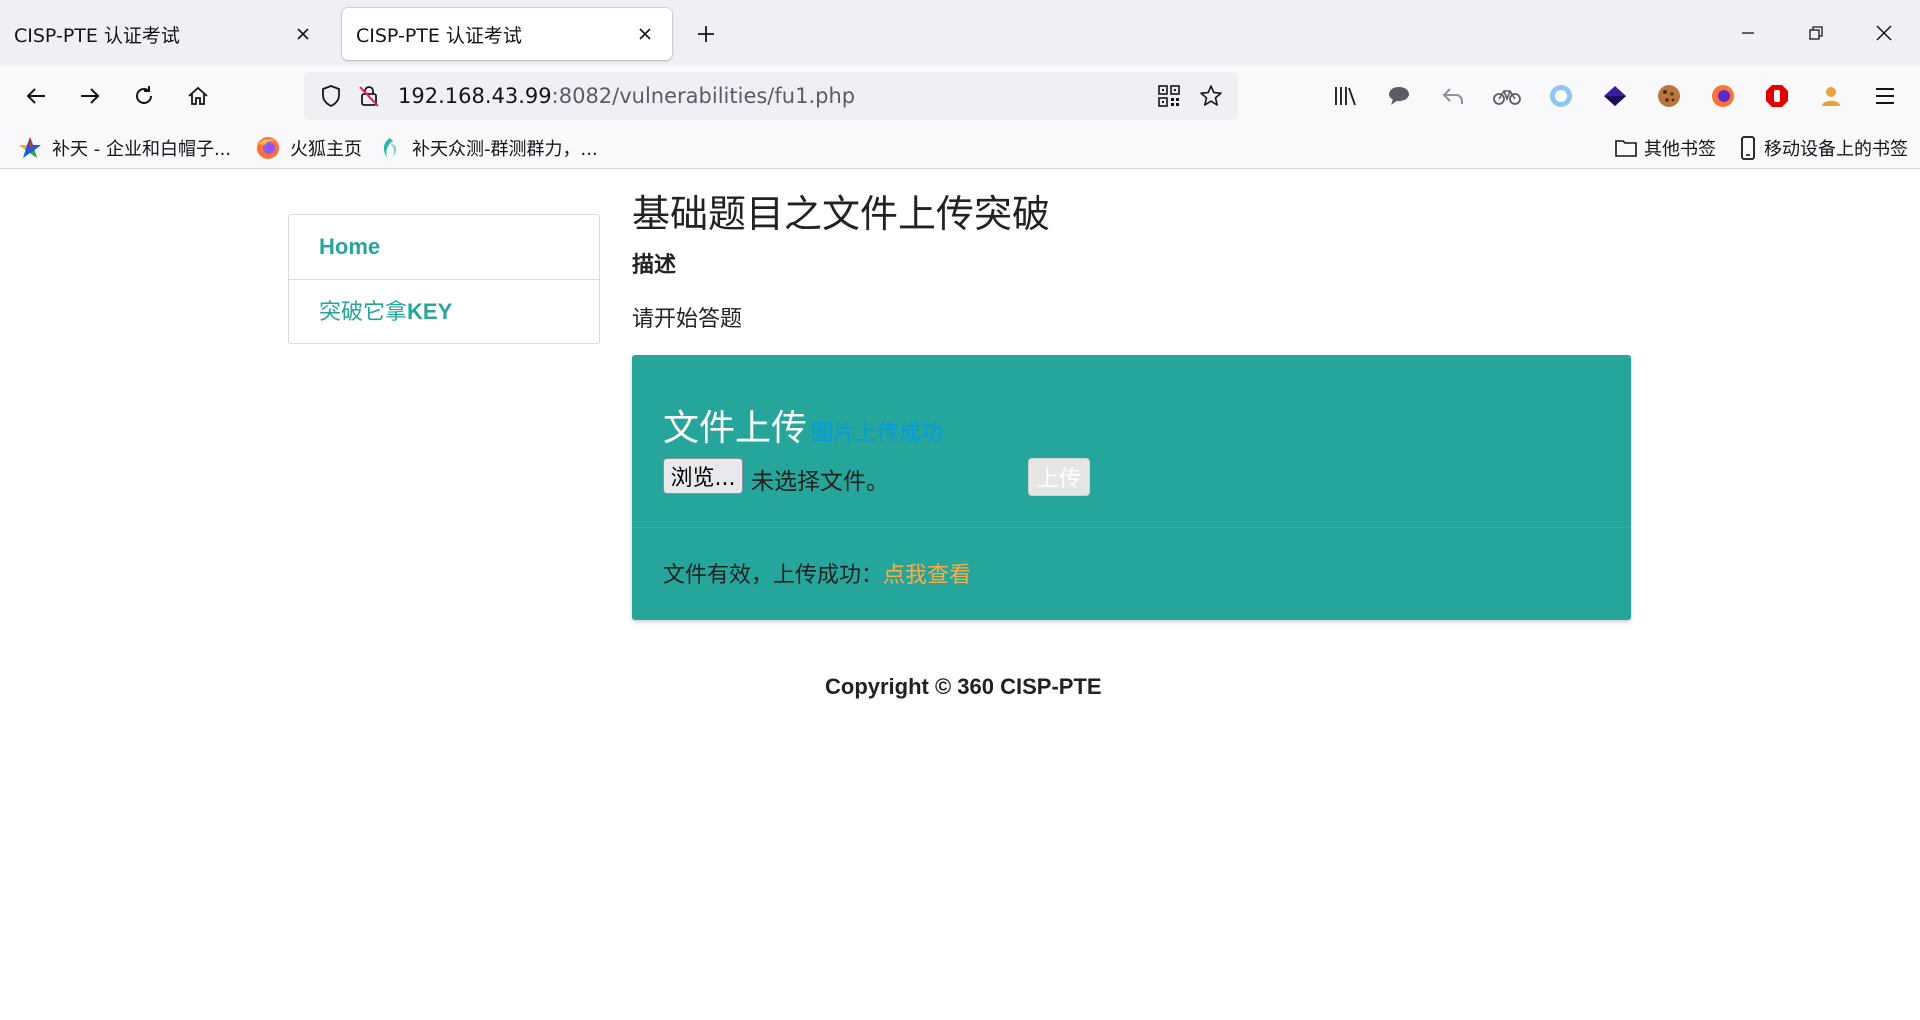 Image resolution: width=1920 pixels, height=1020 pixels. What do you see at coordinates (1748, 148) in the screenshot?
I see `mobile-icon` at bounding box center [1748, 148].